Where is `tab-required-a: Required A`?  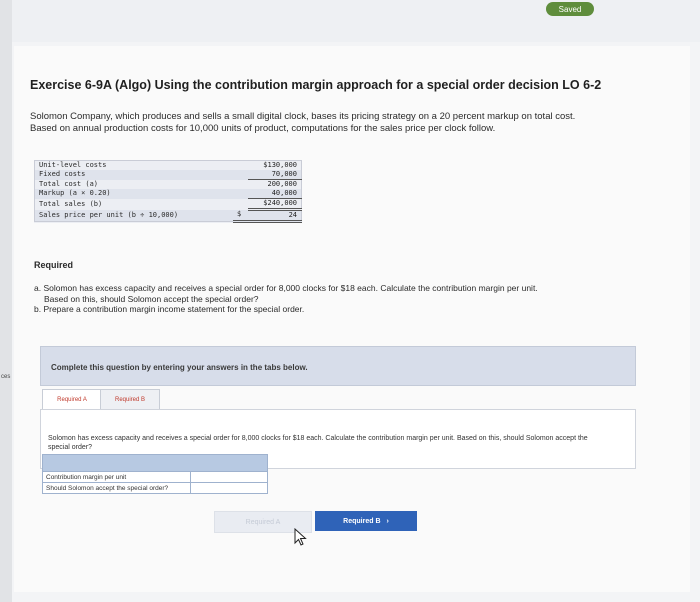 tab-required-a: Required A is located at coordinates (72, 400).